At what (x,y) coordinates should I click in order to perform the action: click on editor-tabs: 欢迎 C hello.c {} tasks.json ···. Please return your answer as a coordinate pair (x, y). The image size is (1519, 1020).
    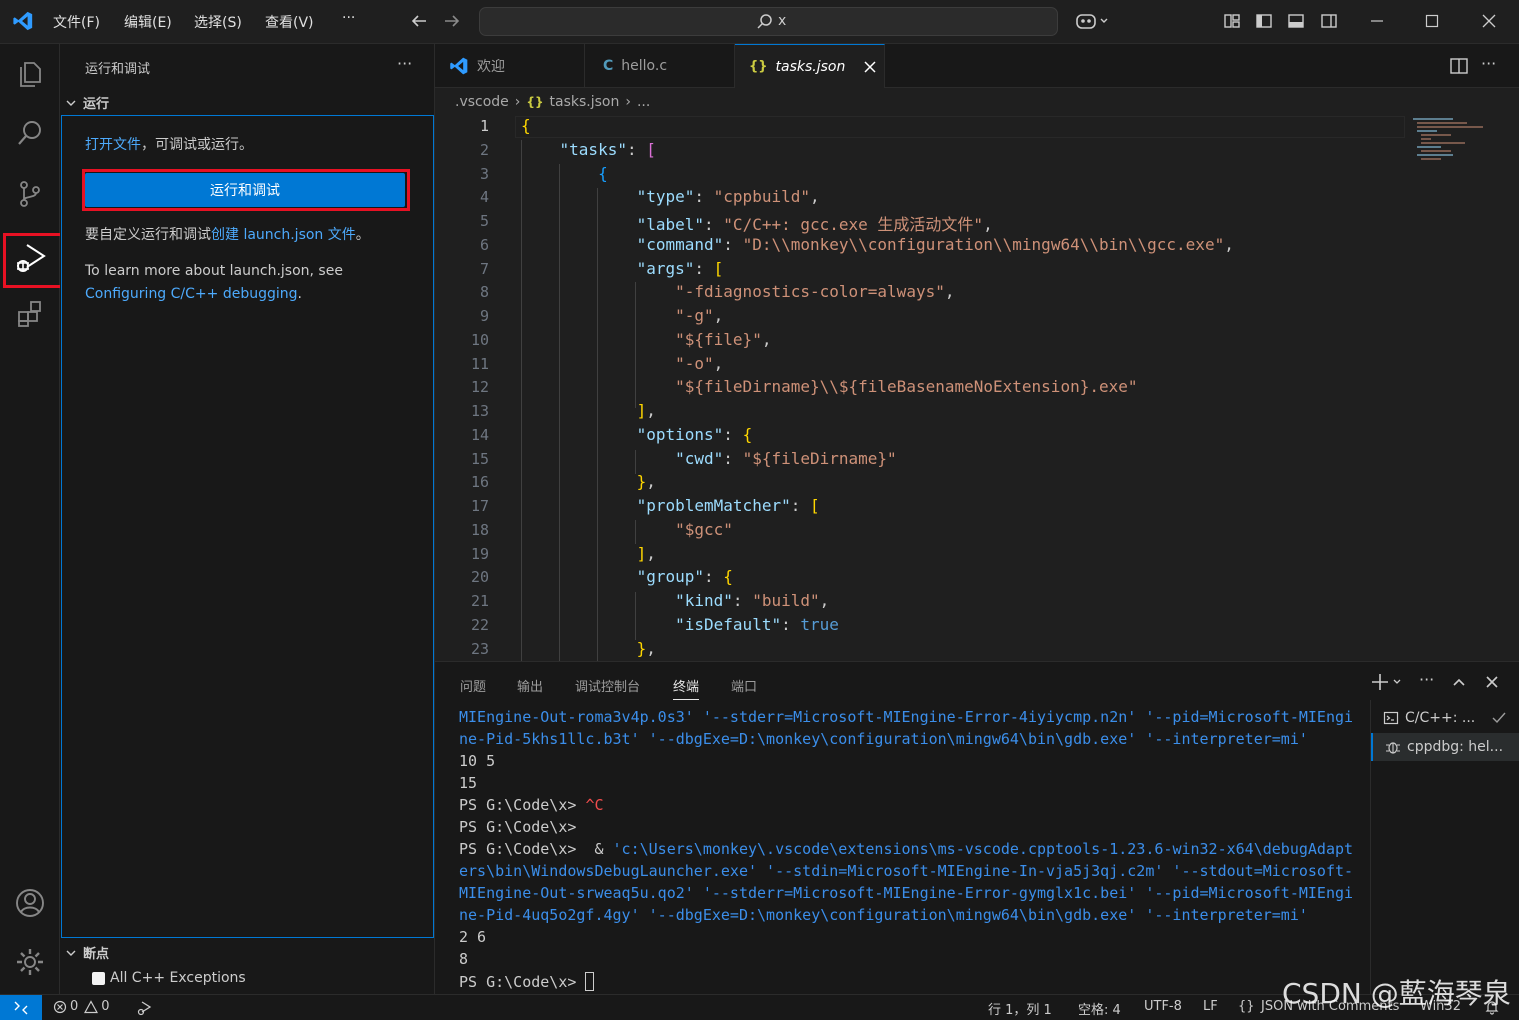
    Looking at the image, I should click on (977, 66).